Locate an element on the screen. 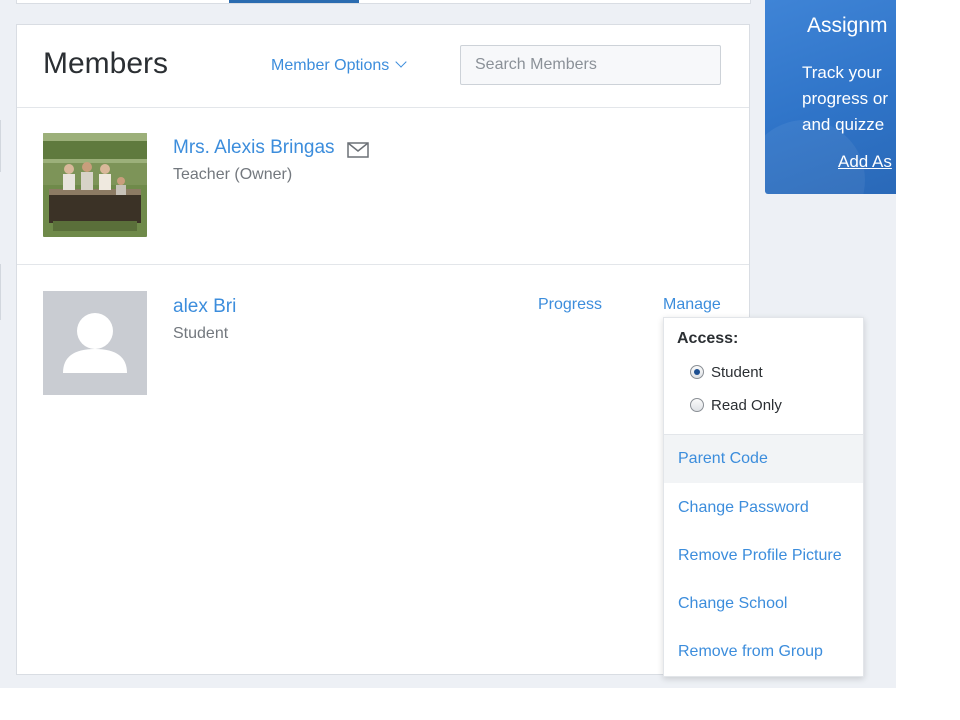  member-role: Student is located at coordinates (201, 333).